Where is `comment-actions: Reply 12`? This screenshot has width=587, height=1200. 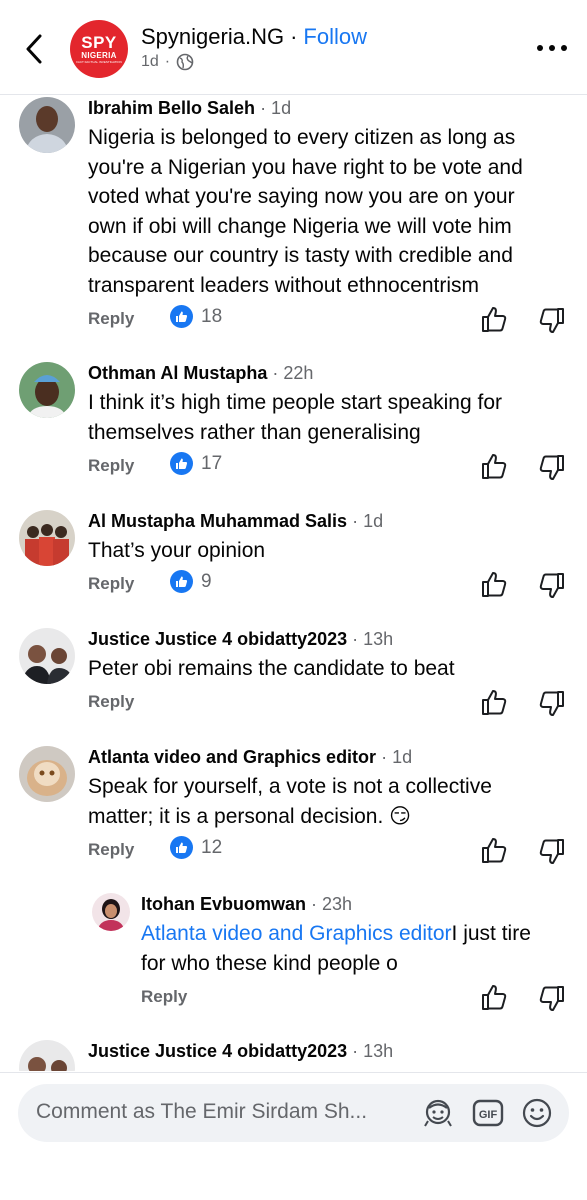 comment-actions: Reply 12 is located at coordinates (328, 851).